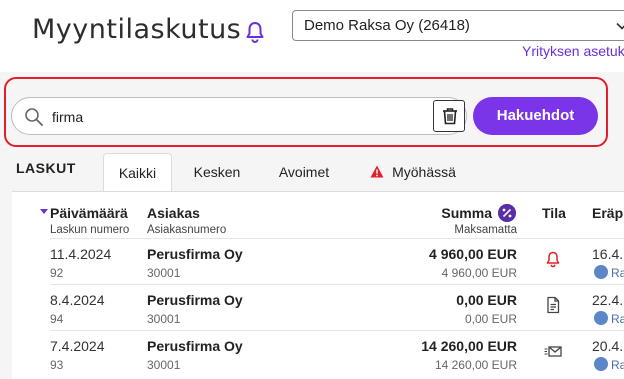  Describe the element at coordinates (573, 51) in the screenshot. I see `company-settings-link: Yrityksen asetuk` at that location.